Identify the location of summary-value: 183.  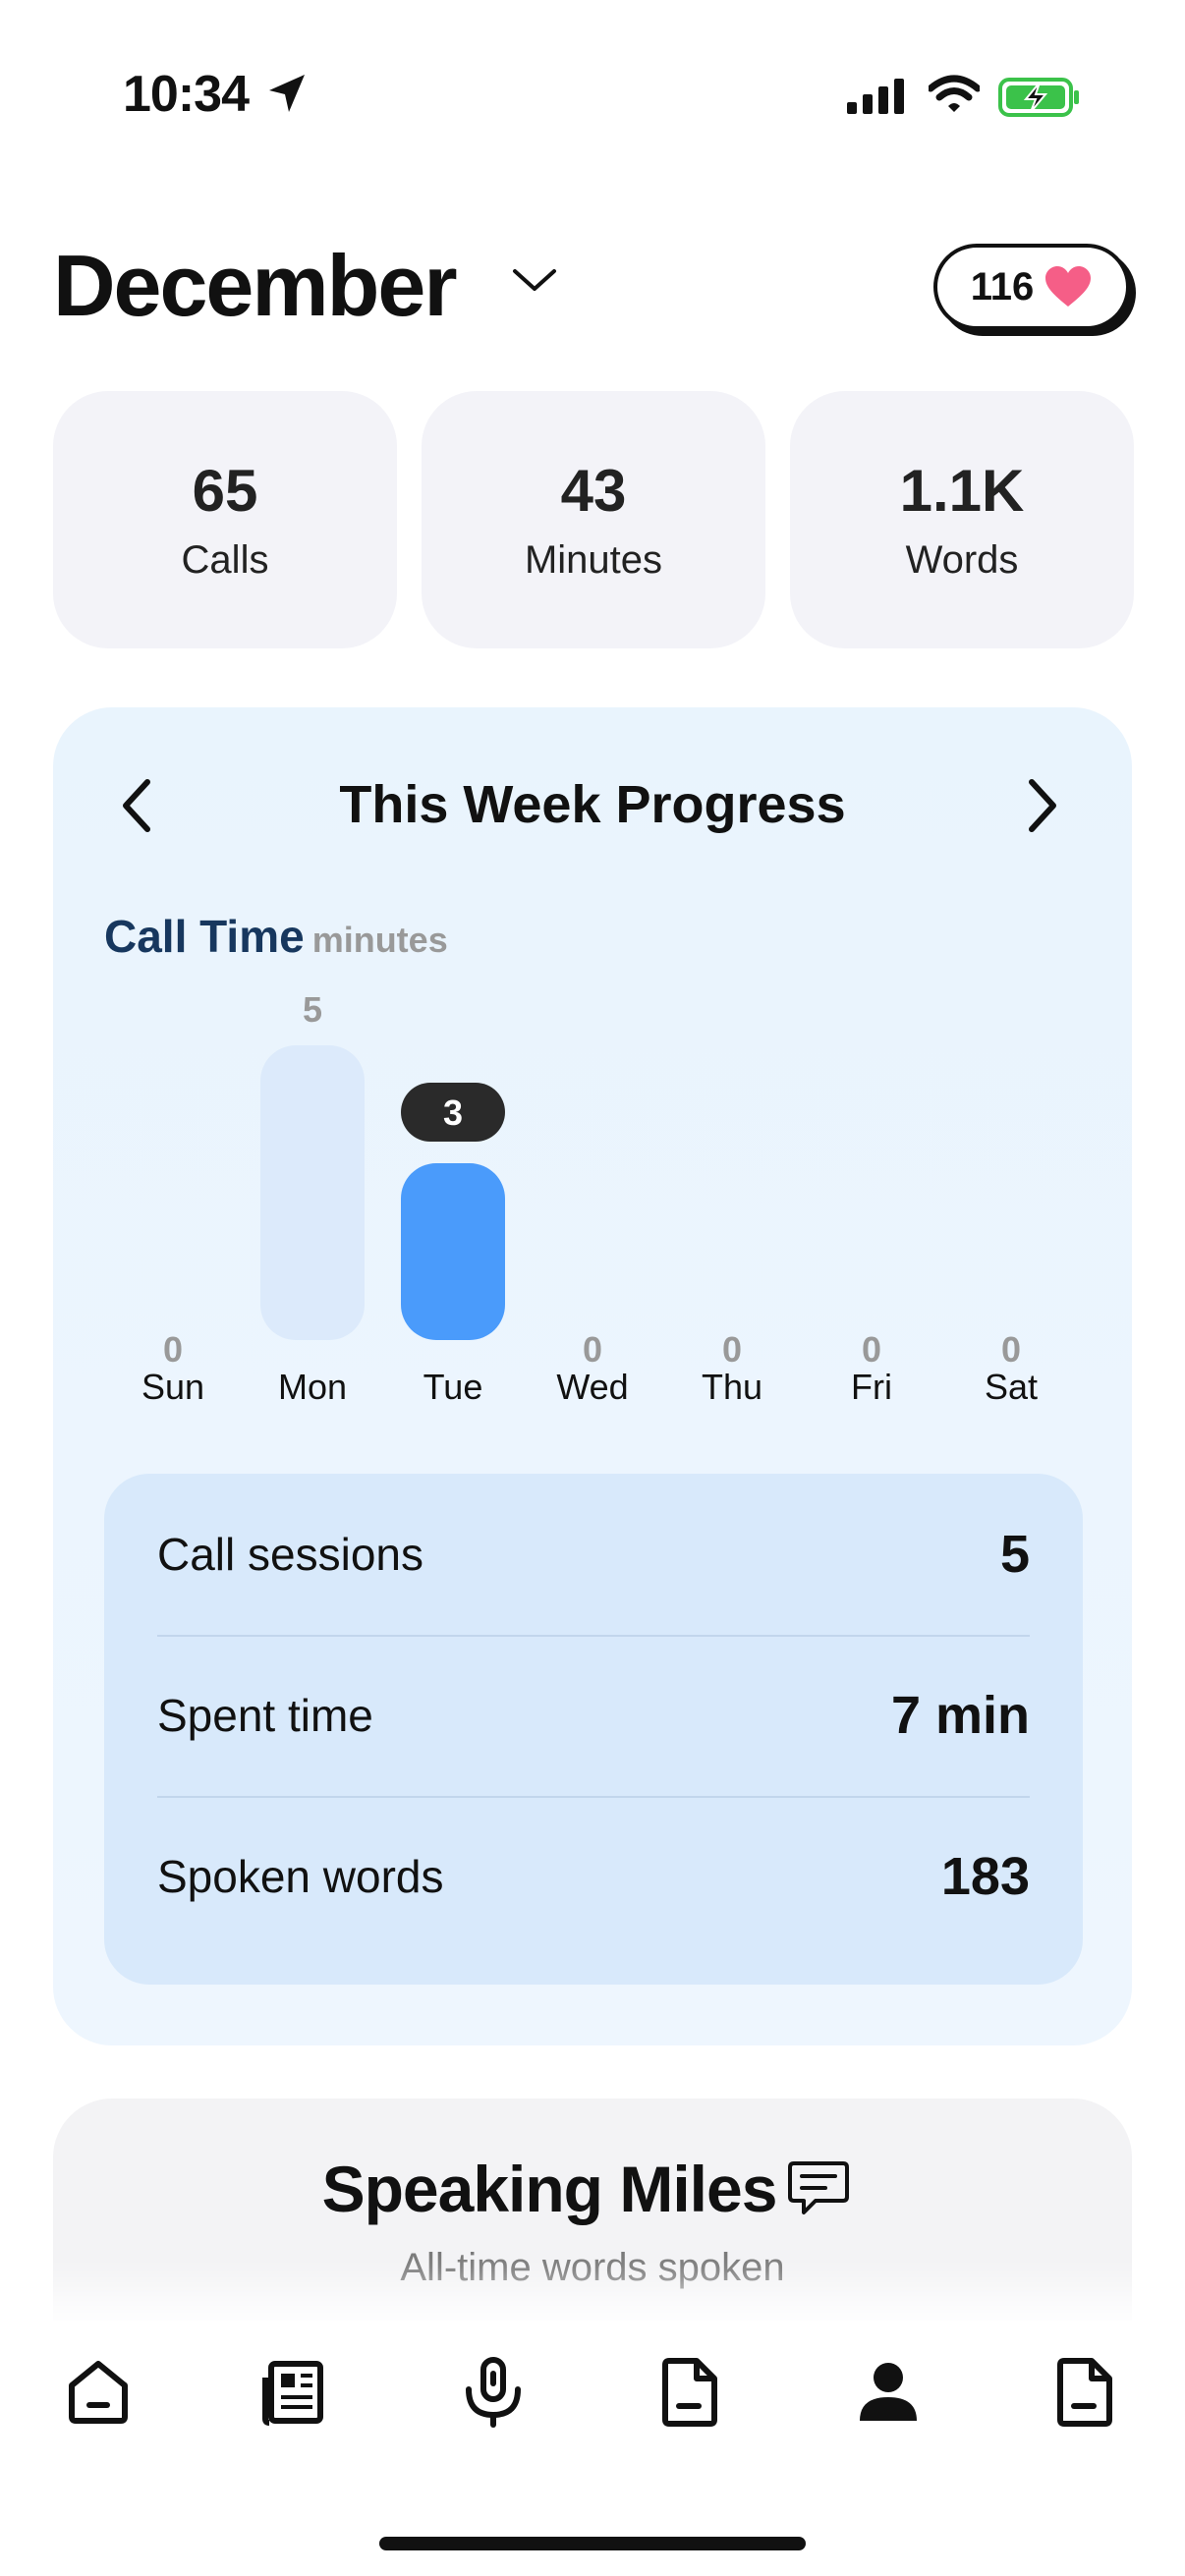
(985, 1876).